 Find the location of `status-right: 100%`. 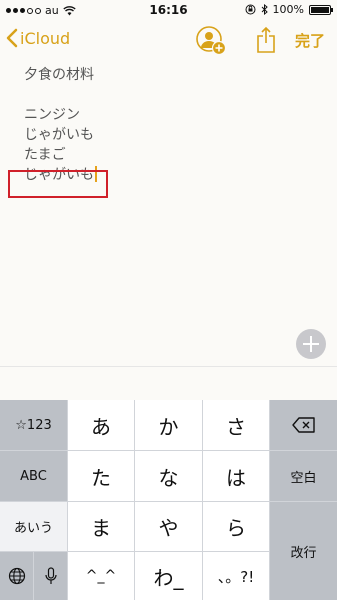

status-right: 100% is located at coordinates (289, 9).